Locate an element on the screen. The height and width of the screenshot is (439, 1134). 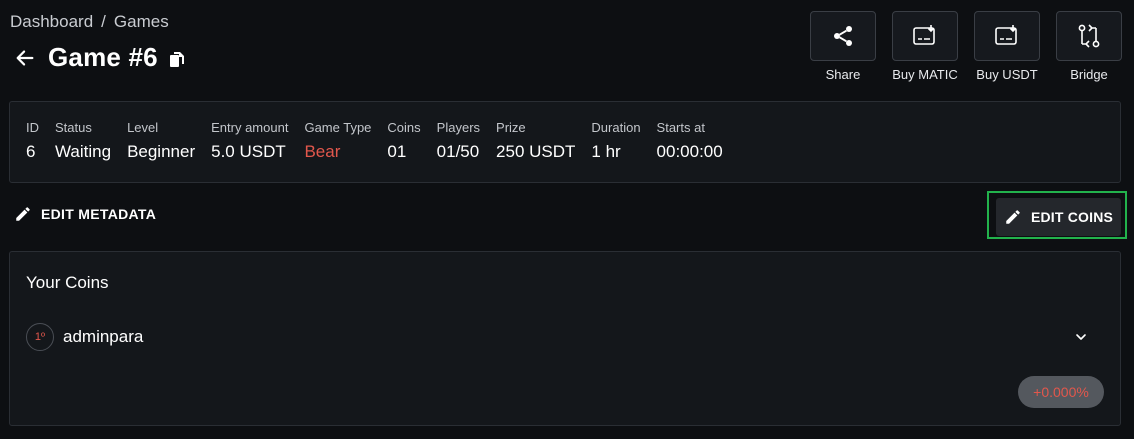
info-players-label: Players is located at coordinates (458, 127).